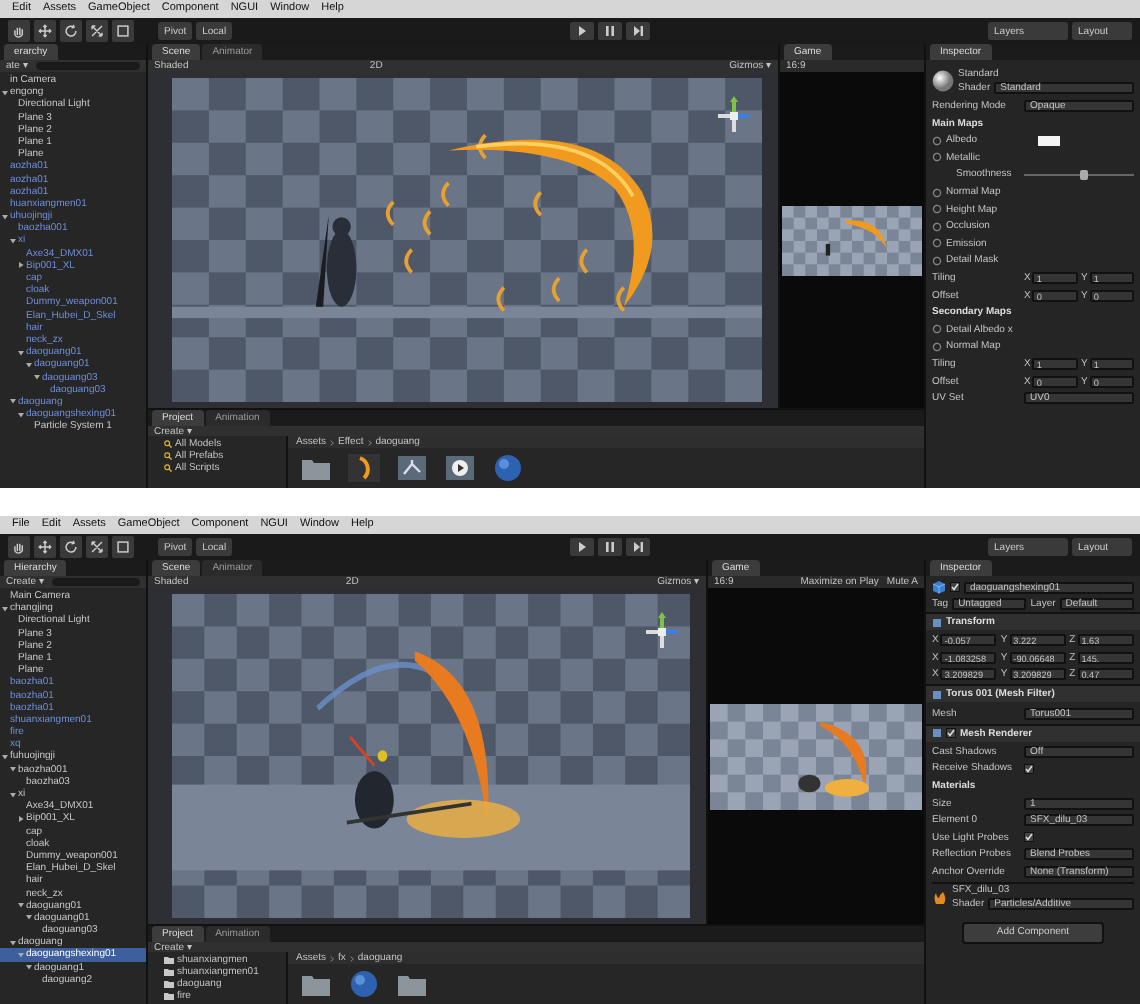  Describe the element at coordinates (939, 587) in the screenshot. I see `cube-icon` at that location.